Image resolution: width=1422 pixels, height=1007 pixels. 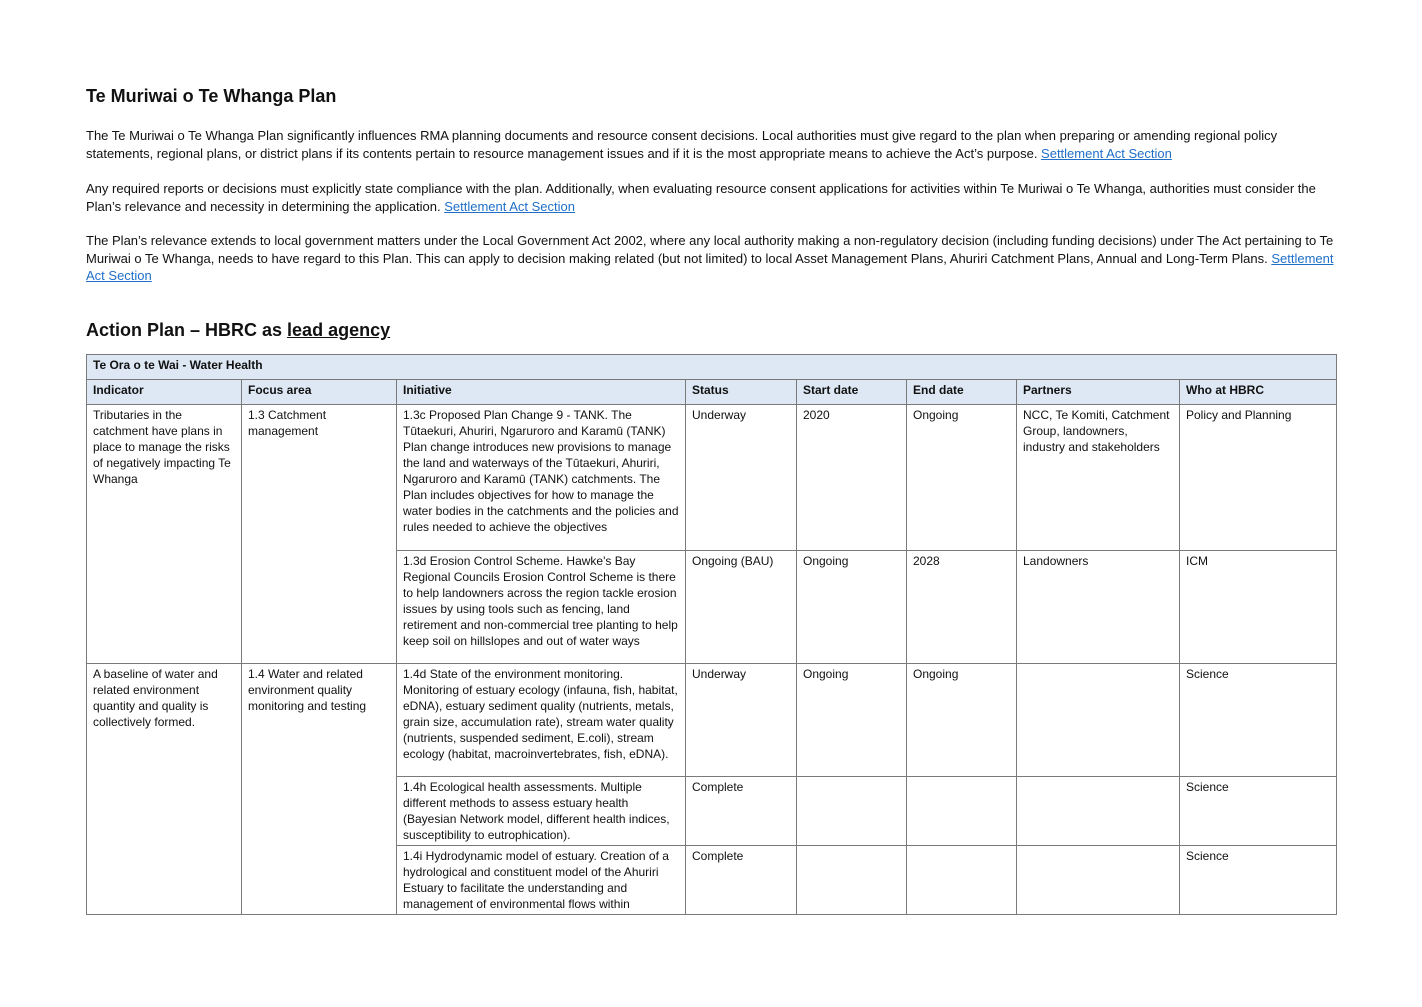 What do you see at coordinates (961, 392) in the screenshot?
I see `header-end-date: End date` at bounding box center [961, 392].